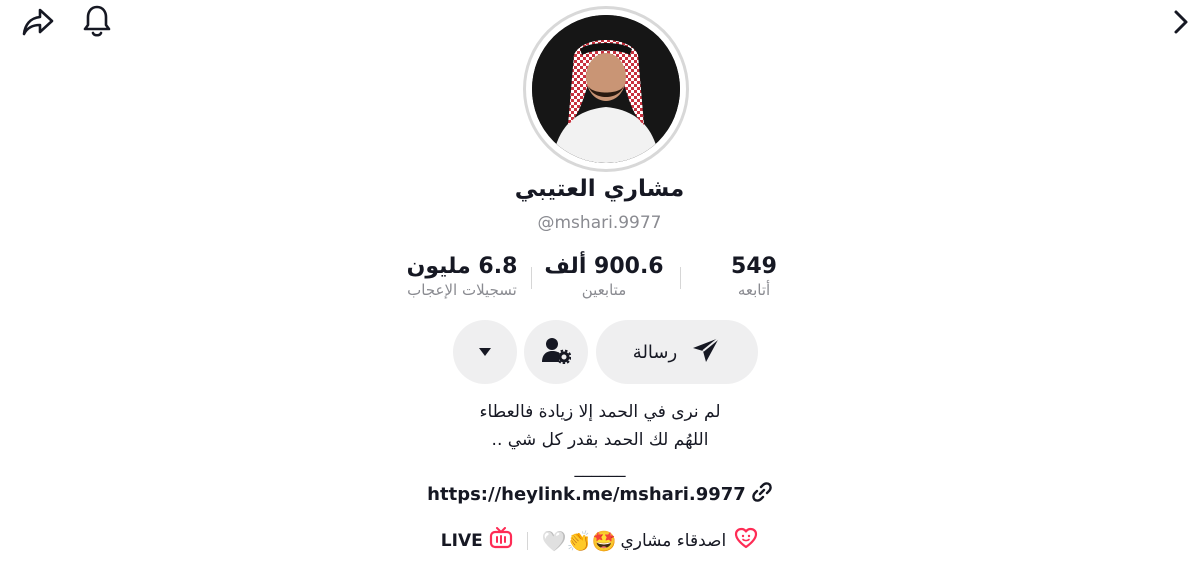 Image resolution: width=1199 pixels, height=563 pixels. What do you see at coordinates (1181, 22) in the screenshot?
I see `chevron-right-icon` at bounding box center [1181, 22].